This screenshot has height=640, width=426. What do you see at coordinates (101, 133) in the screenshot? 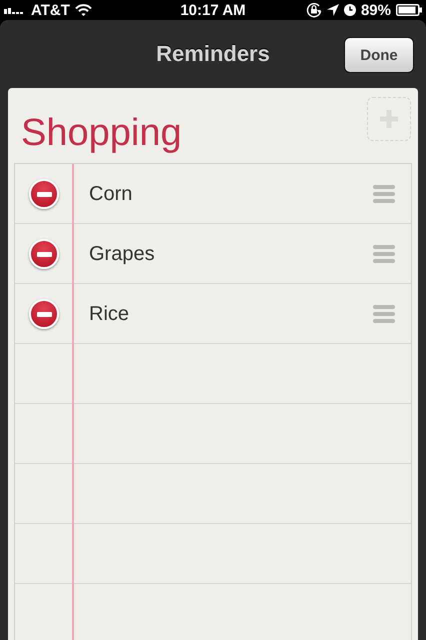
I see `list-title: Shopping` at bounding box center [101, 133].